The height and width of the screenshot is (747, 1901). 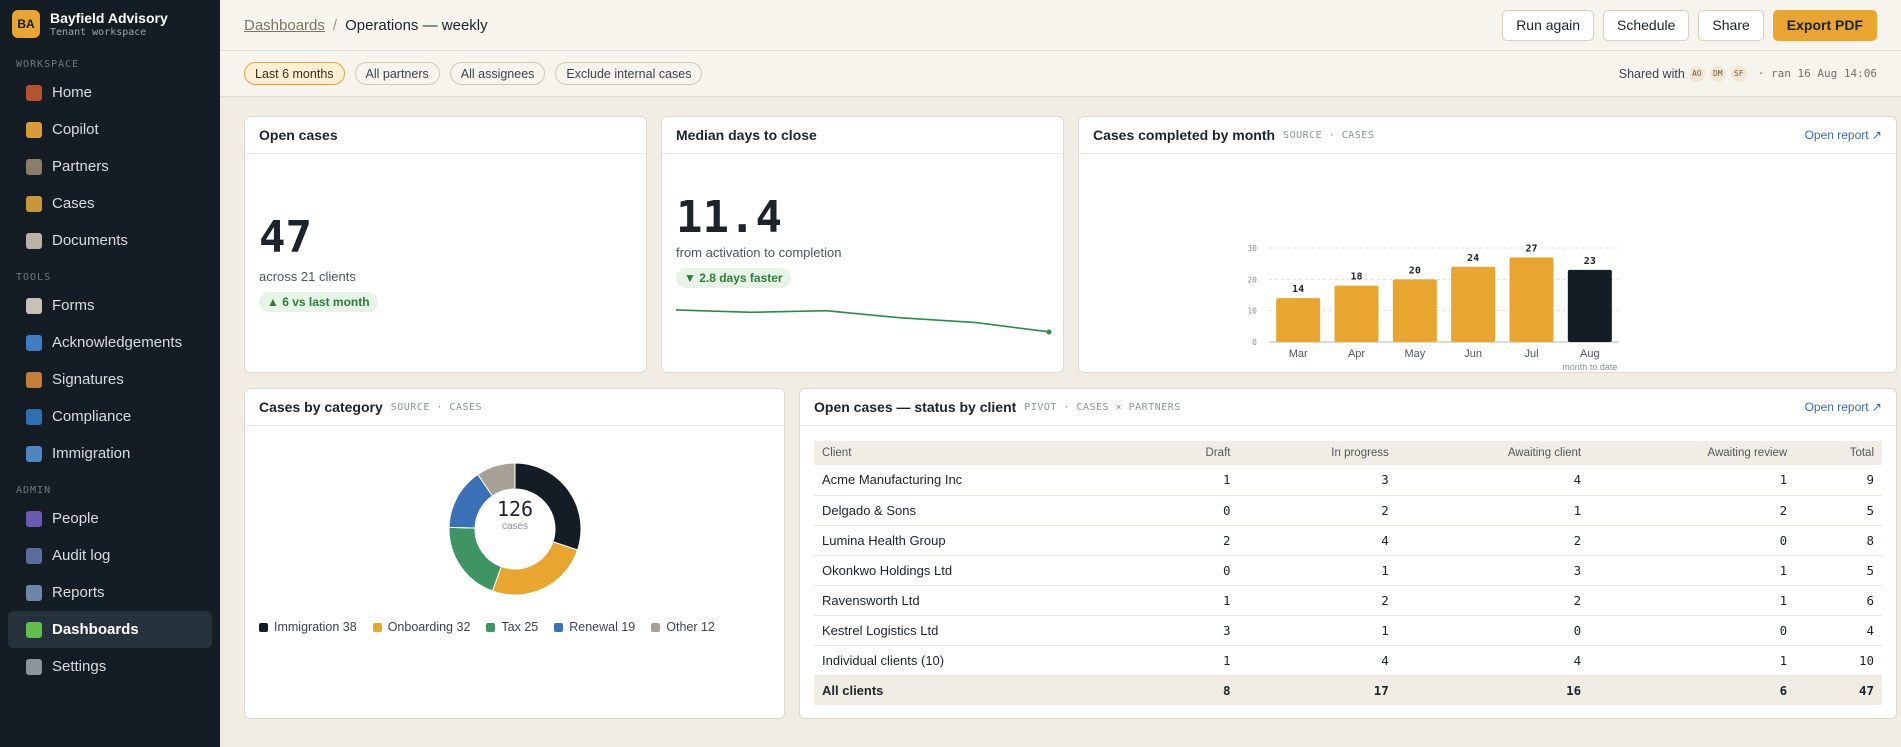 I want to click on card-title: Median days to close, so click(x=746, y=135).